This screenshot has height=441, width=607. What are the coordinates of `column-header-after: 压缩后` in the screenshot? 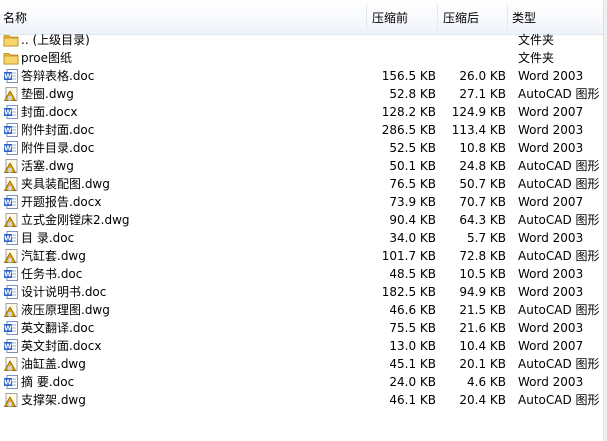 It's located at (461, 18).